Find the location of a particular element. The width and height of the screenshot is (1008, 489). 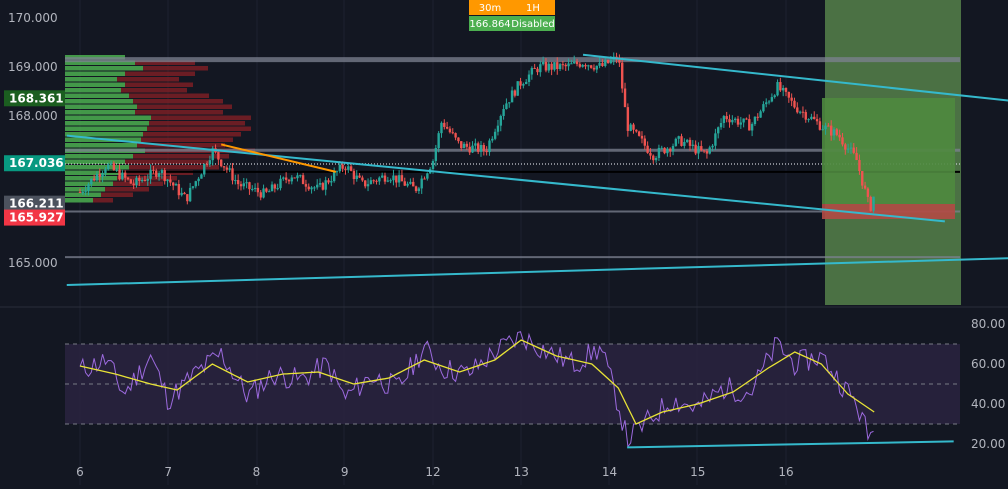

price-tick-label: 168.000 is located at coordinates (33, 116).